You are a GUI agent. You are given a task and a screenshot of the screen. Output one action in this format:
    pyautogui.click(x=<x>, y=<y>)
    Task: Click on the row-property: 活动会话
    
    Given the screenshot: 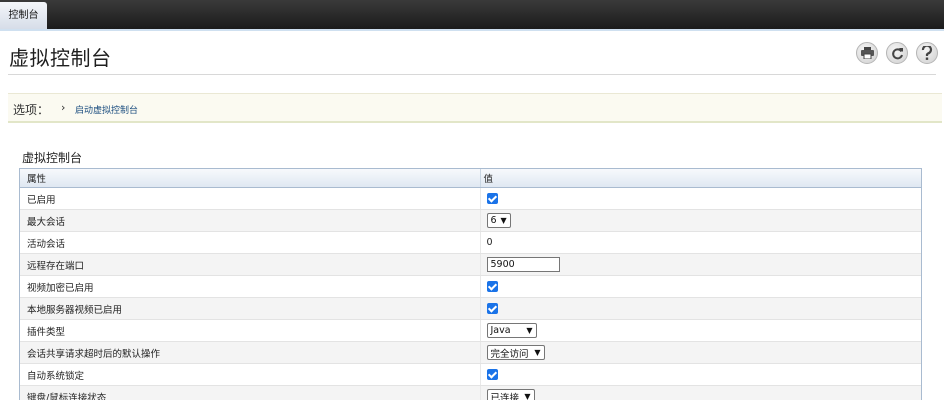 What is the action you would take?
    pyautogui.click(x=250, y=242)
    